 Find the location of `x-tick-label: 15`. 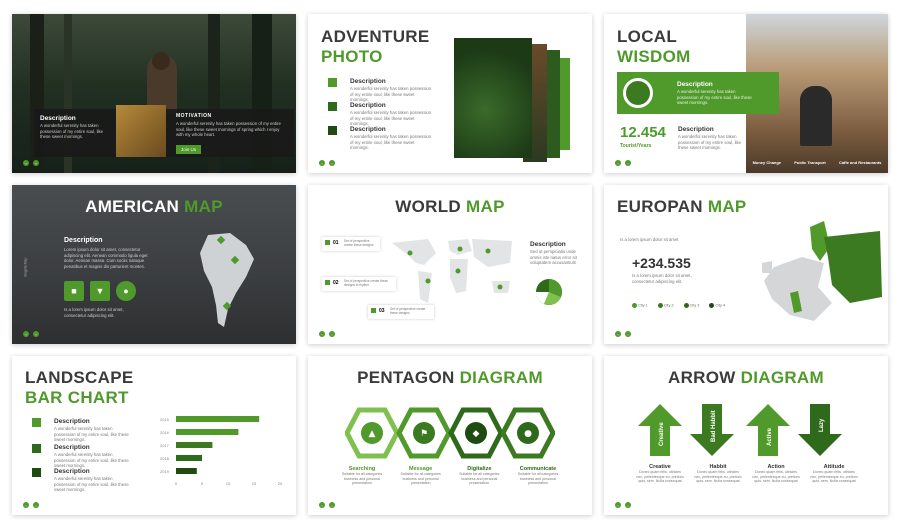

x-tick-label: 15 is located at coordinates (254, 483).